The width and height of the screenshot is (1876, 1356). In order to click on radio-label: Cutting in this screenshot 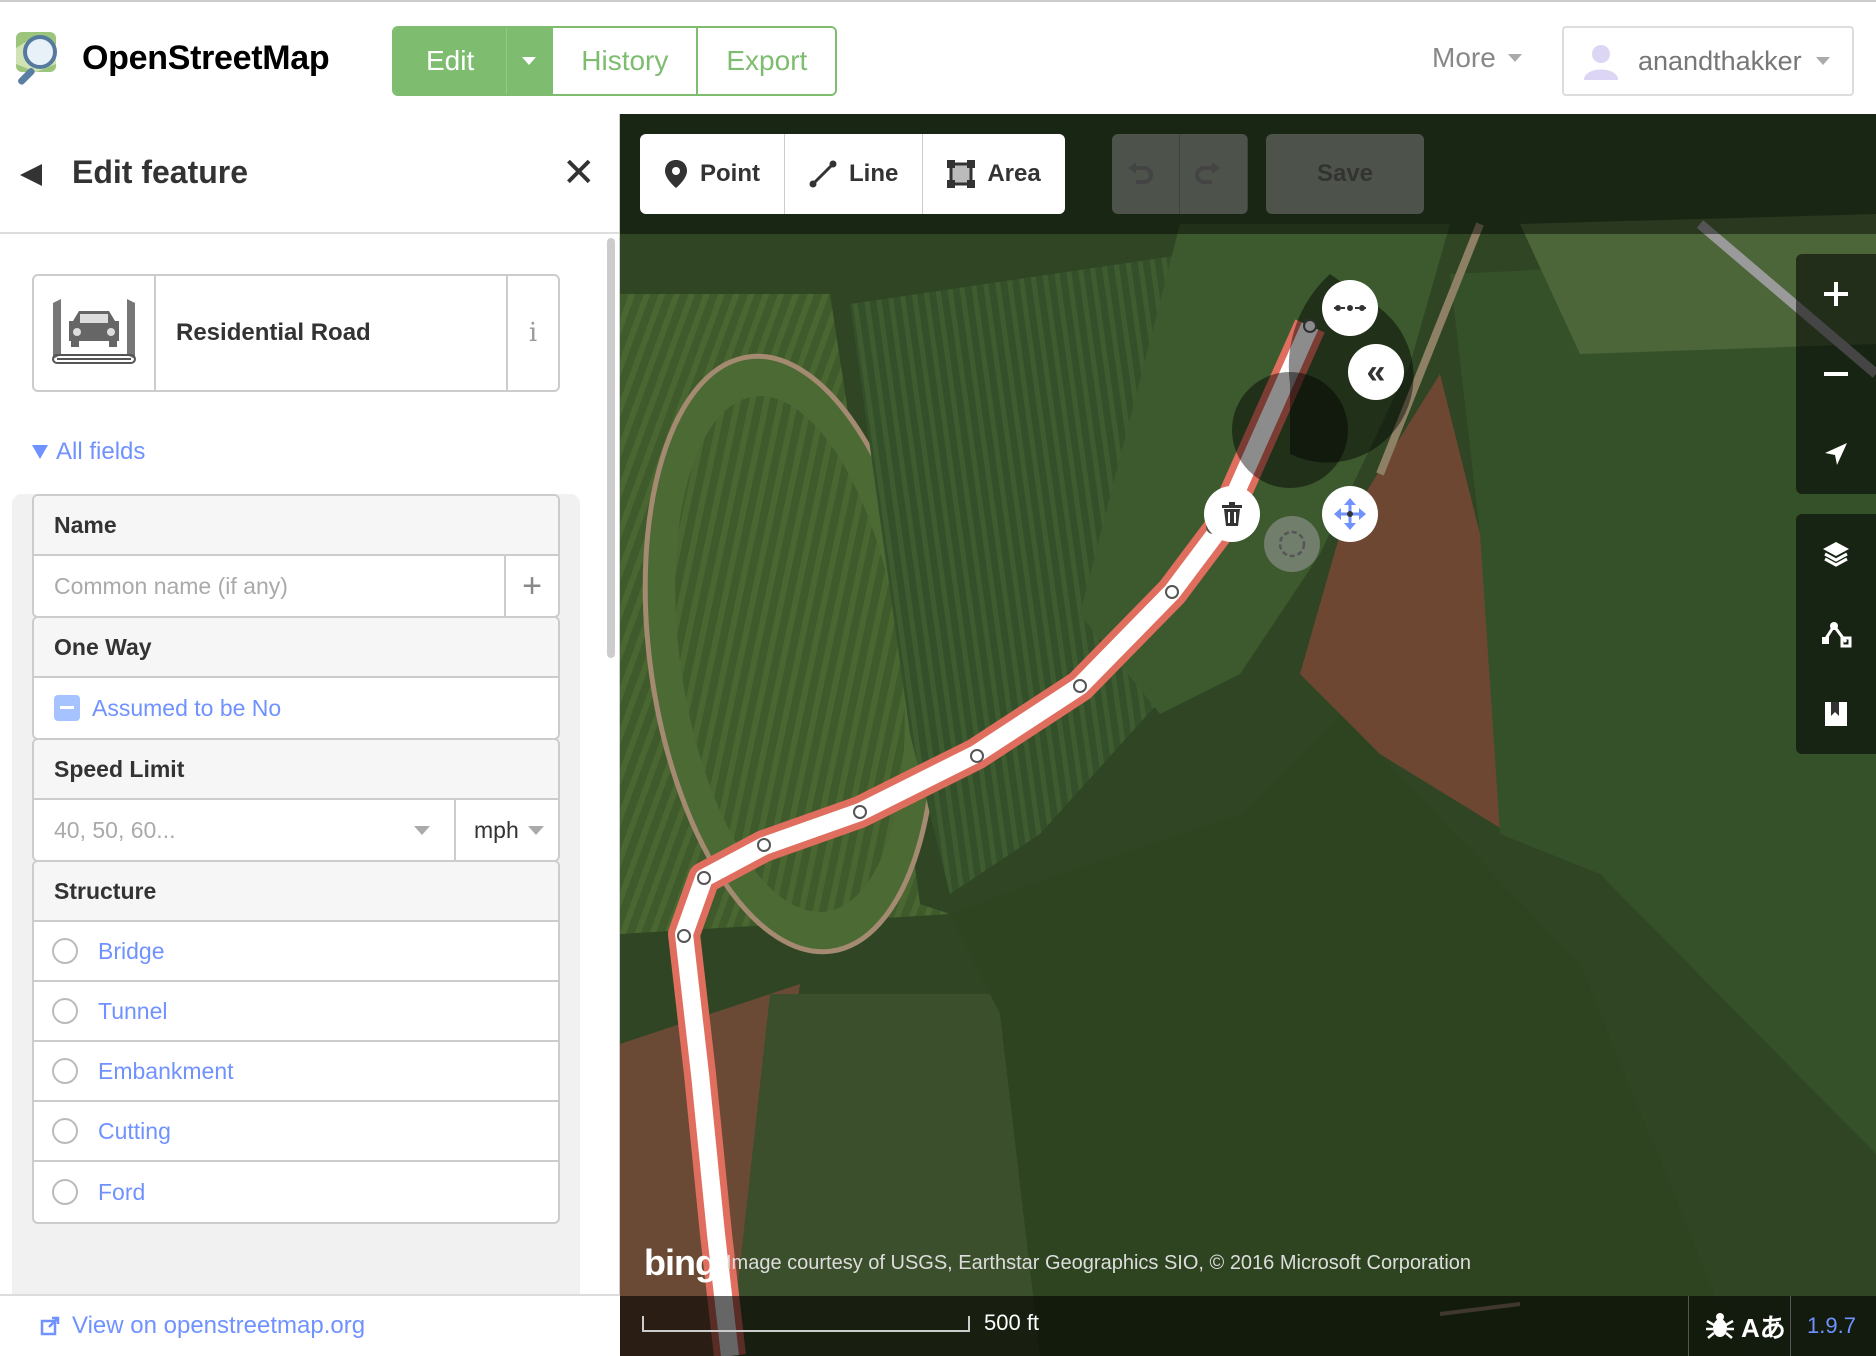, I will do `click(134, 1130)`.